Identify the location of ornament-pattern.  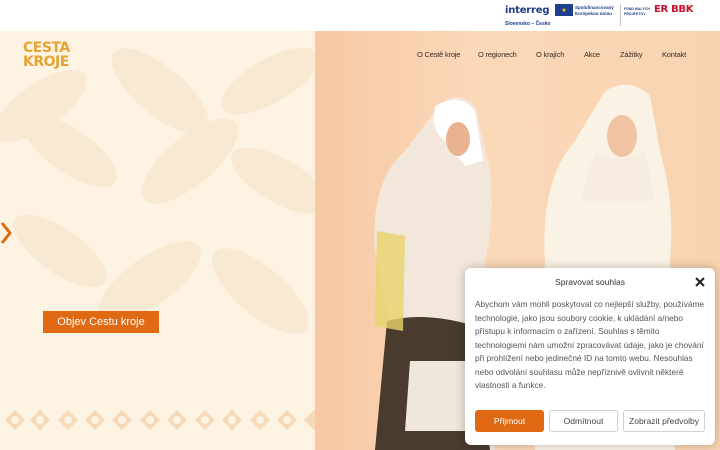
(160, 420).